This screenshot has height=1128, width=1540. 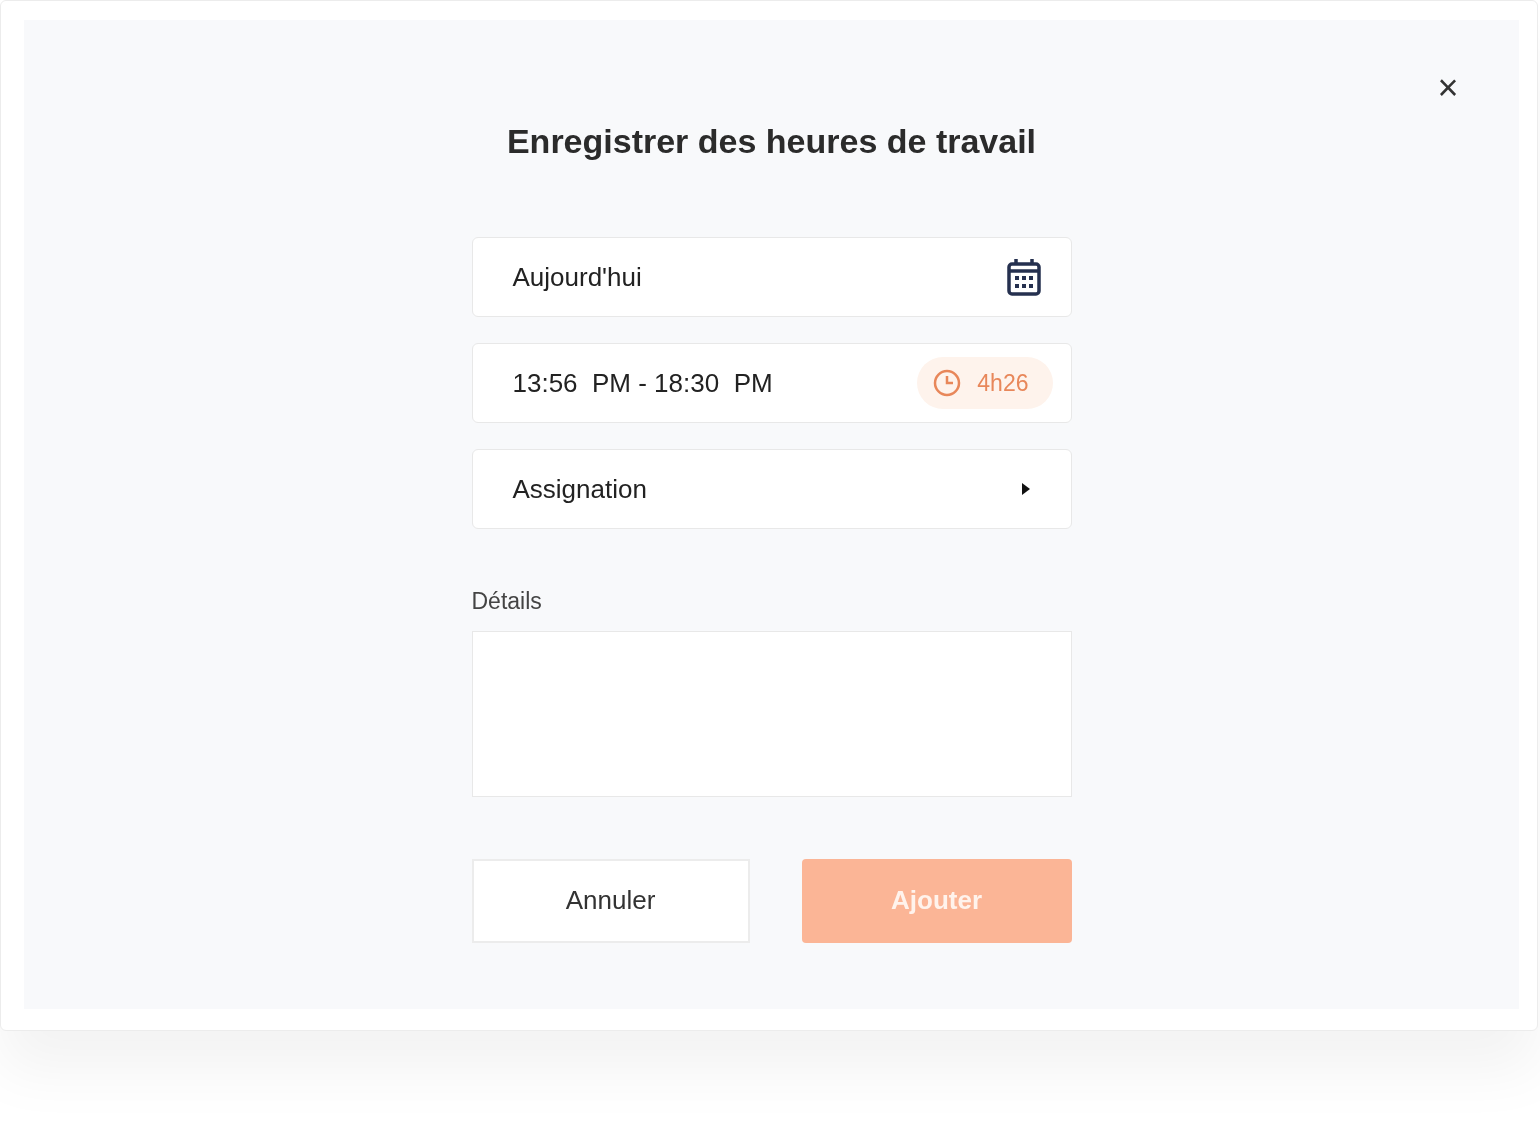 What do you see at coordinates (1023, 277) in the screenshot?
I see `calendar-icon` at bounding box center [1023, 277].